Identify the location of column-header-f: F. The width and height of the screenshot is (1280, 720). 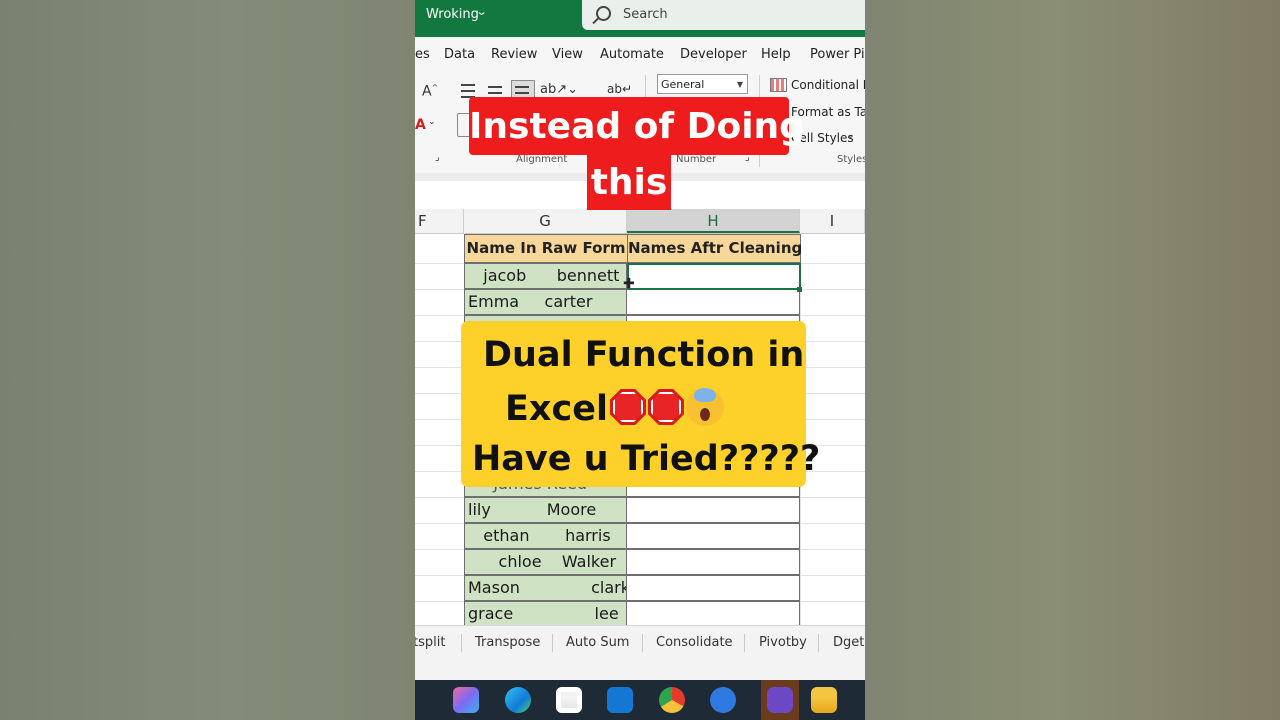
(439, 221).